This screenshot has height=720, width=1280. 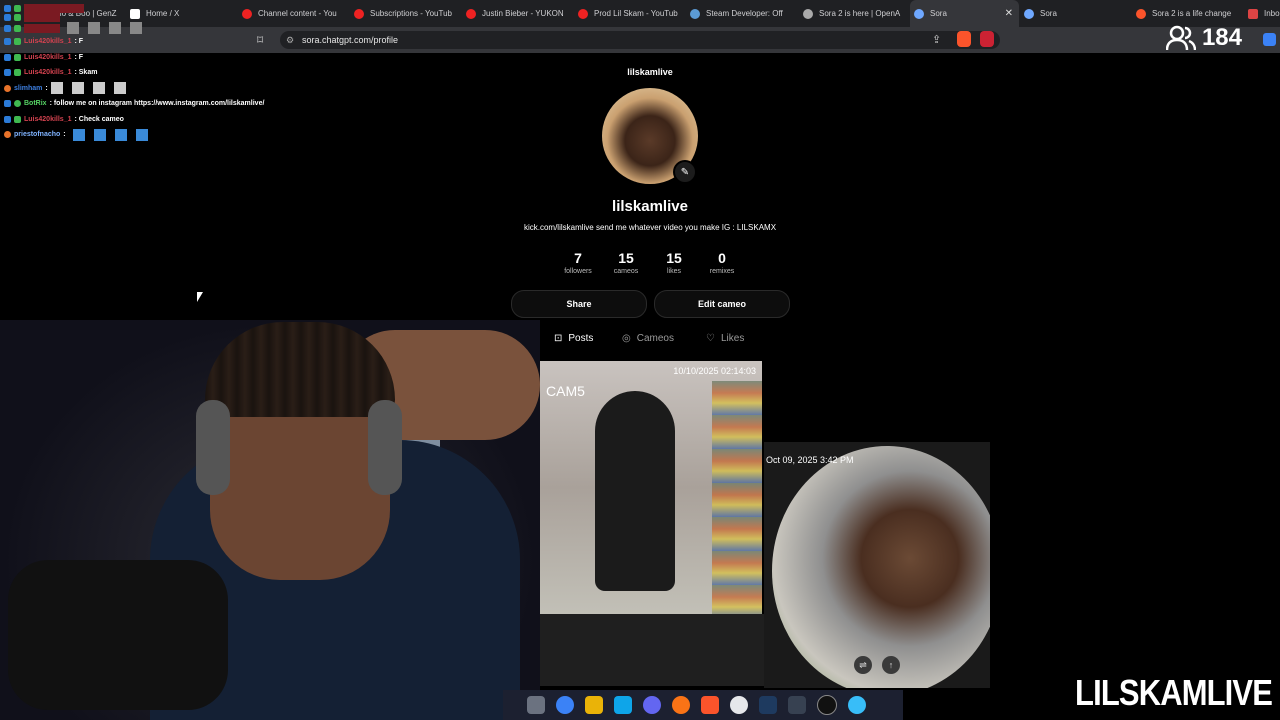 What do you see at coordinates (714, 371) in the screenshot?
I see `post-timestamp: 10/10/2025 02:14:03` at bounding box center [714, 371].